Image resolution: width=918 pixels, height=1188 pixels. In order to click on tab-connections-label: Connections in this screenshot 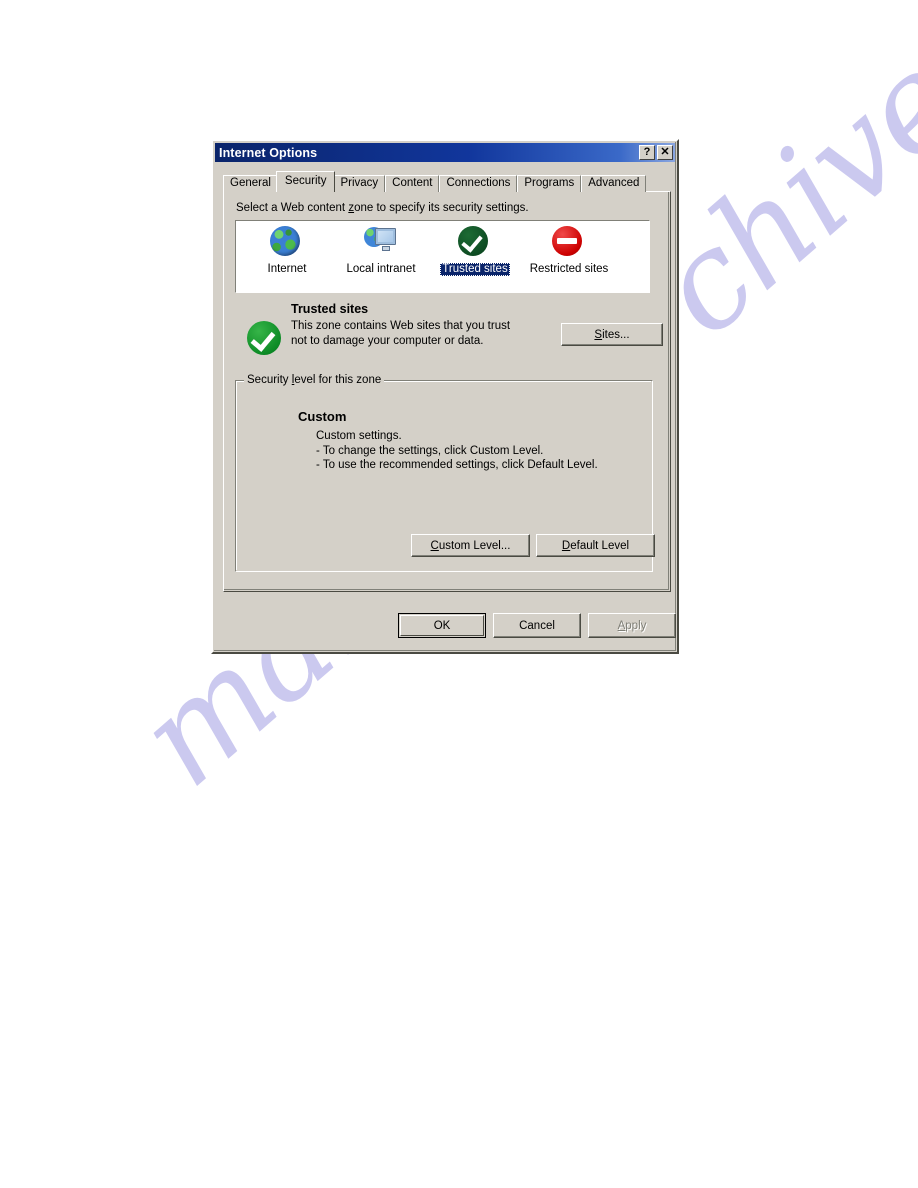, I will do `click(478, 183)`.